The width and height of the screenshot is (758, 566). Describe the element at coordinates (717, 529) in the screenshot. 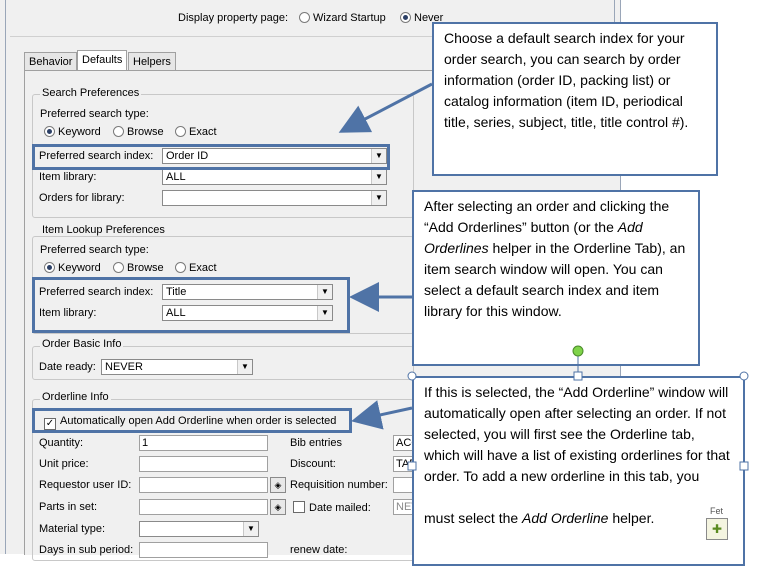

I see `add-orderline-helper-icon: ✚` at that location.